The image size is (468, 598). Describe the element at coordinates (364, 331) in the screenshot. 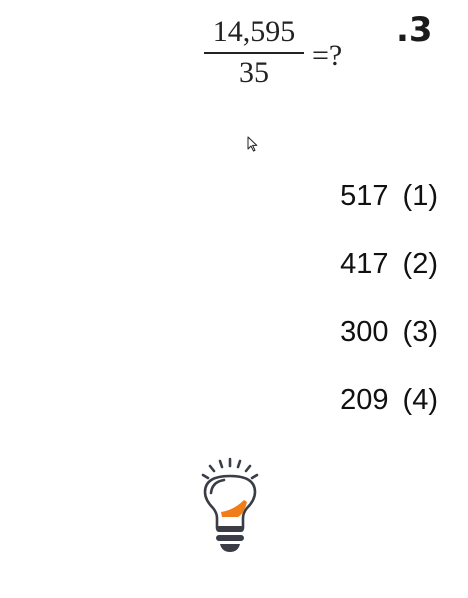

I see `answer-option-value: 300` at that location.